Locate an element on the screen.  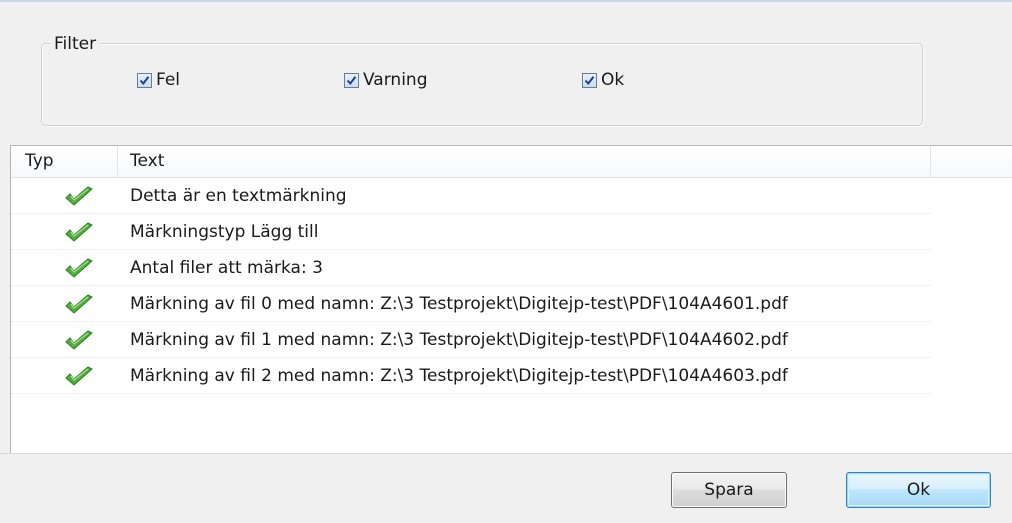
checkbox-varning: Varning is located at coordinates (385, 80).